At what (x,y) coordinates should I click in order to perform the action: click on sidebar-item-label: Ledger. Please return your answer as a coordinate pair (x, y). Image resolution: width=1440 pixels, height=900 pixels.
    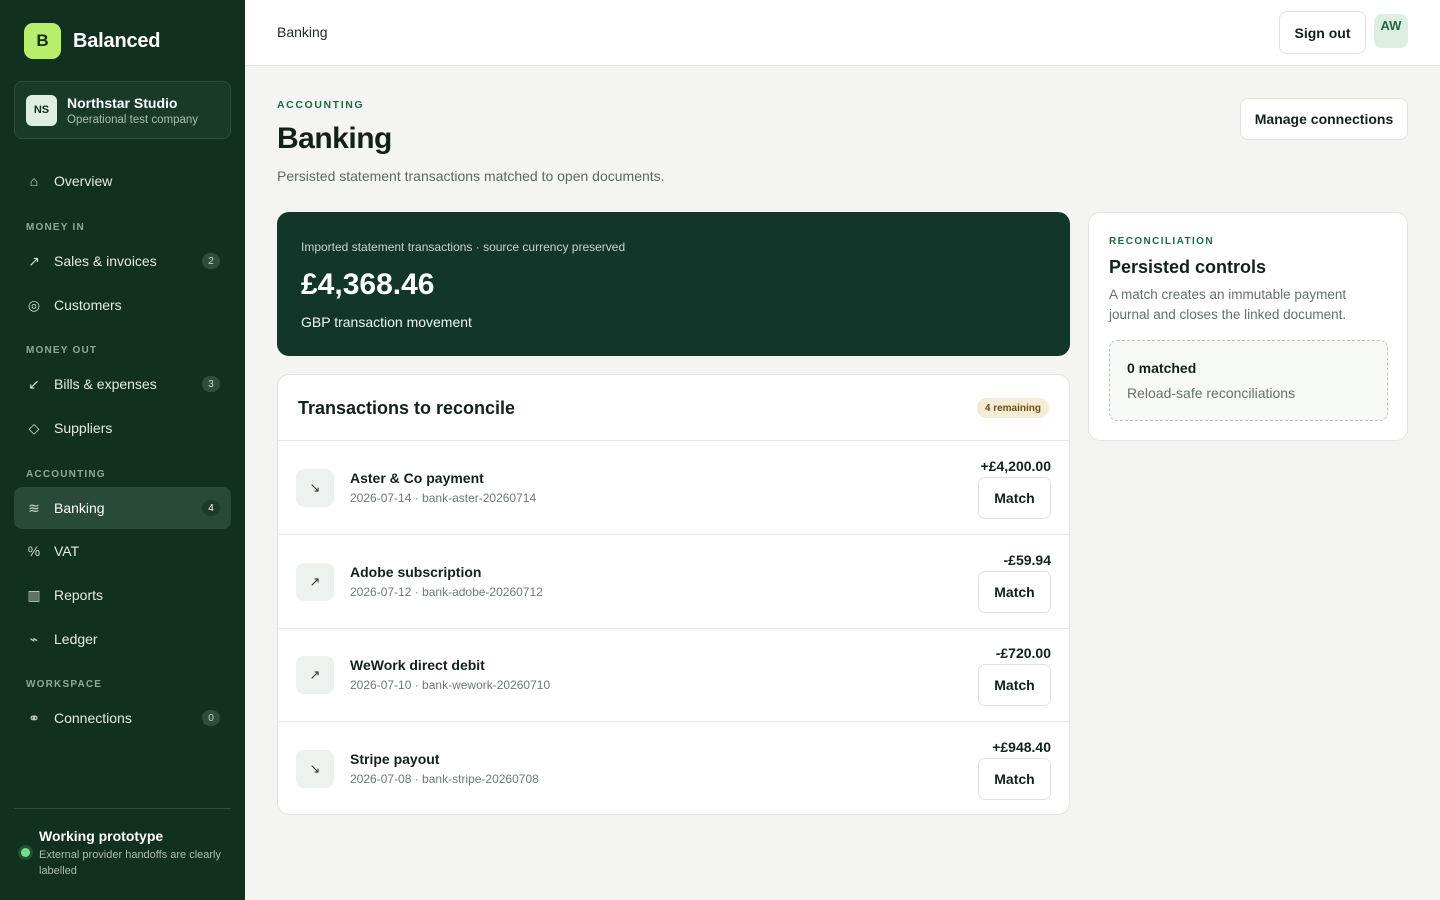
    Looking at the image, I should click on (76, 639).